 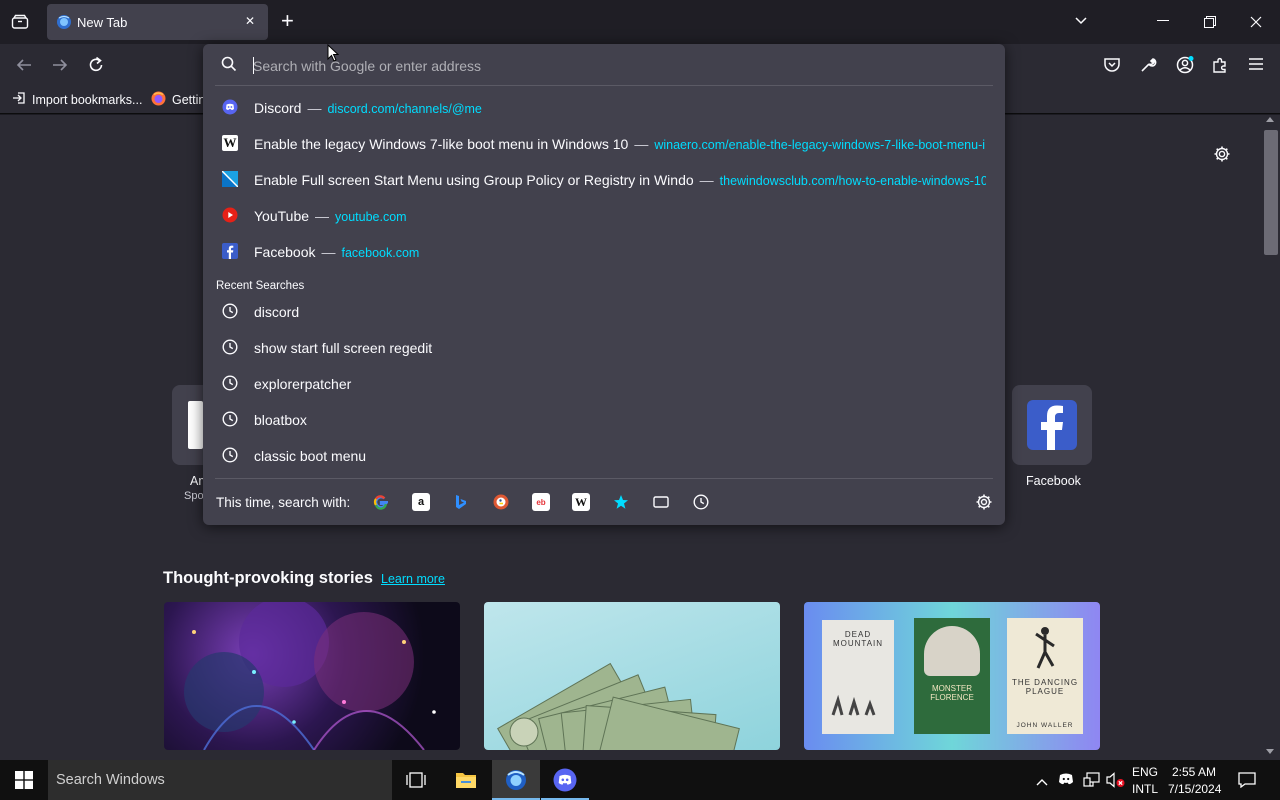 I want to click on new-tab-button: +, so click(x=287, y=21).